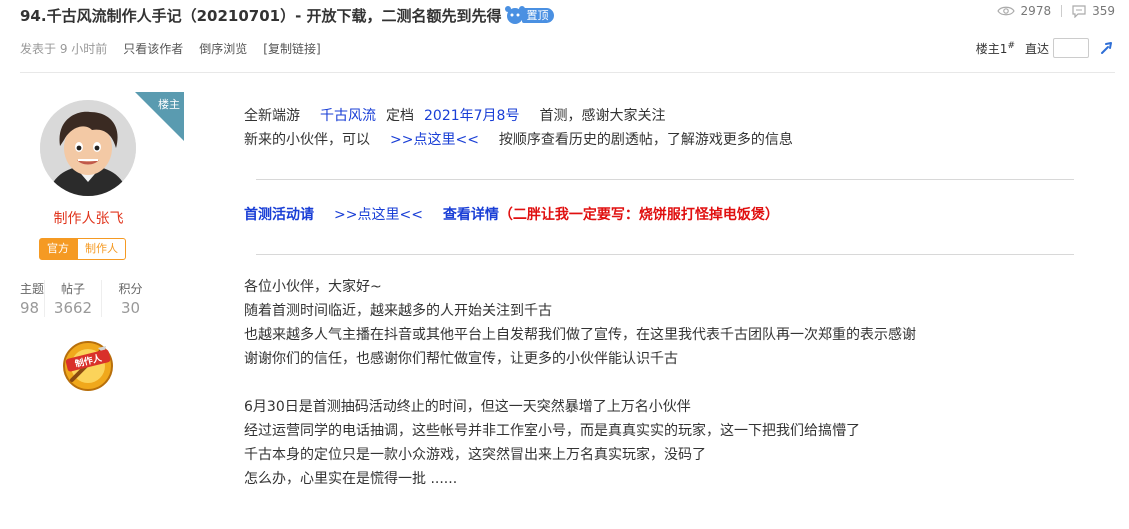 Image resolution: width=1129 pixels, height=529 pixels. I want to click on post-line-newcomer: 新来的小伙伴，可以 >>点这里<< 按顺序查看历史的剧透帖，了解游戏更多的信息, so click(518, 140).